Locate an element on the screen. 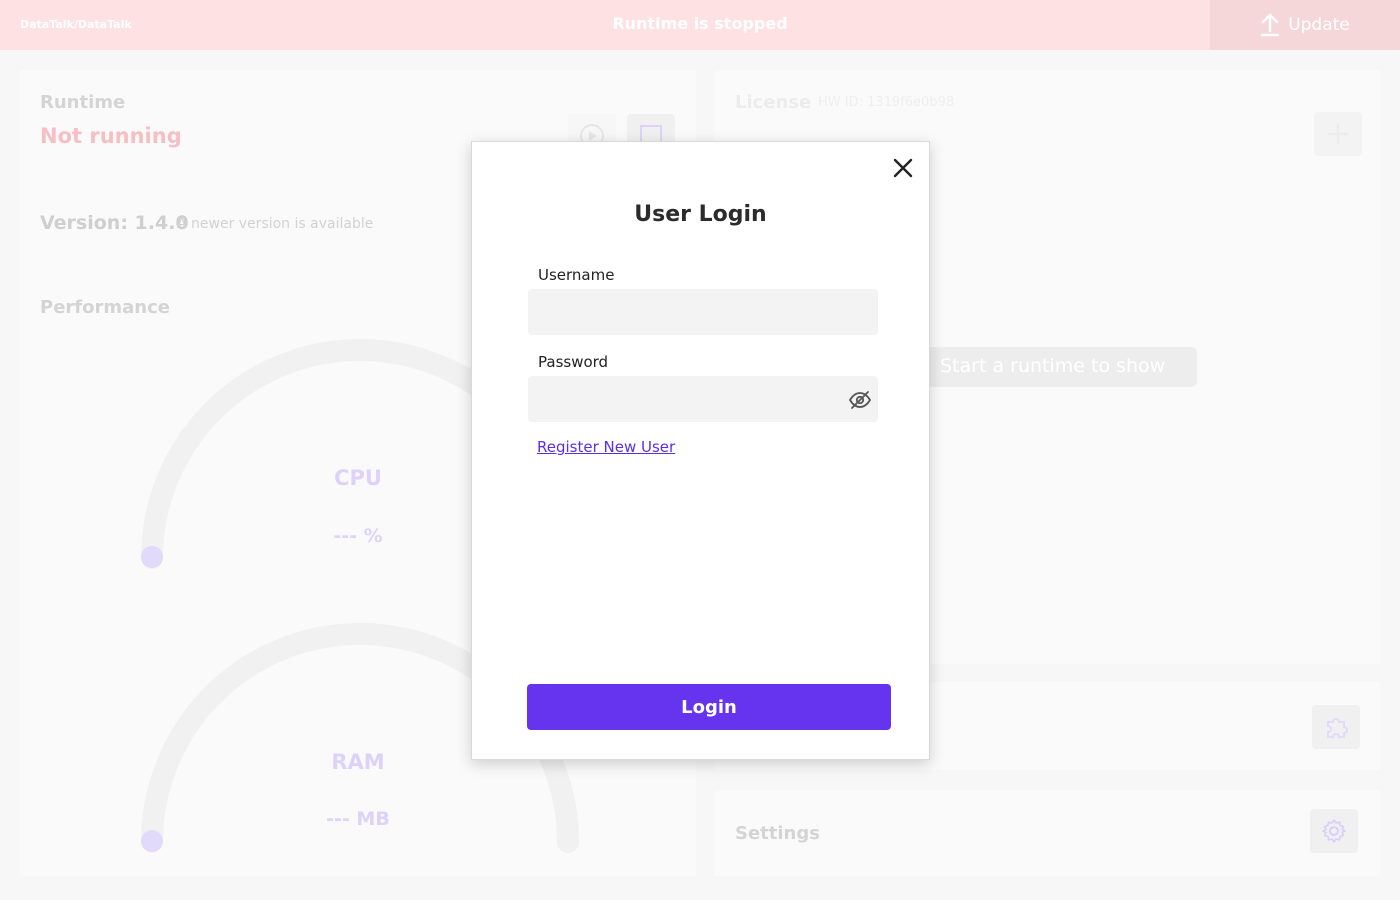 This screenshot has width=1400, height=900. license-title: License is located at coordinates (773, 102).